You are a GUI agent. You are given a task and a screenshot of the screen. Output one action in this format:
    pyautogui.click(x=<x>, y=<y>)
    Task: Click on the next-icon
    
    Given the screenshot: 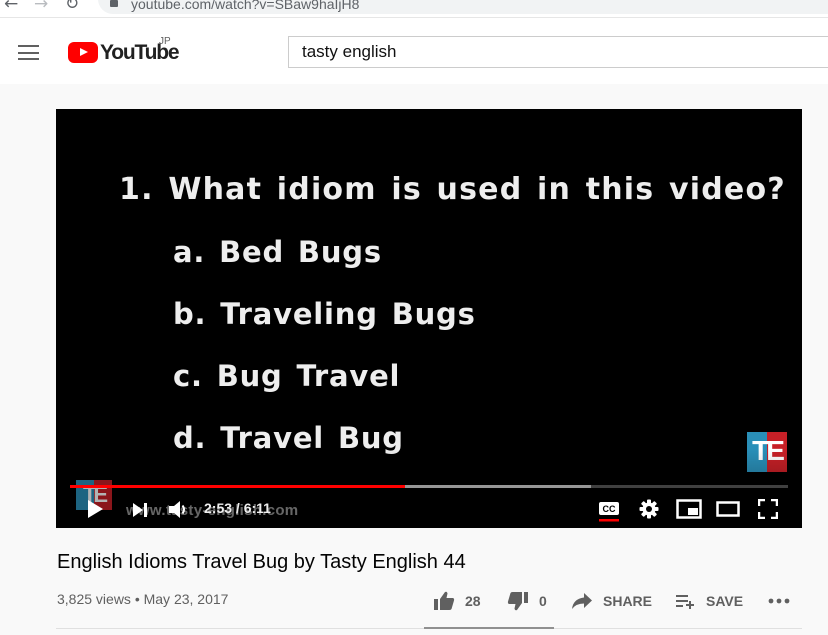 What is the action you would take?
    pyautogui.click(x=140, y=510)
    